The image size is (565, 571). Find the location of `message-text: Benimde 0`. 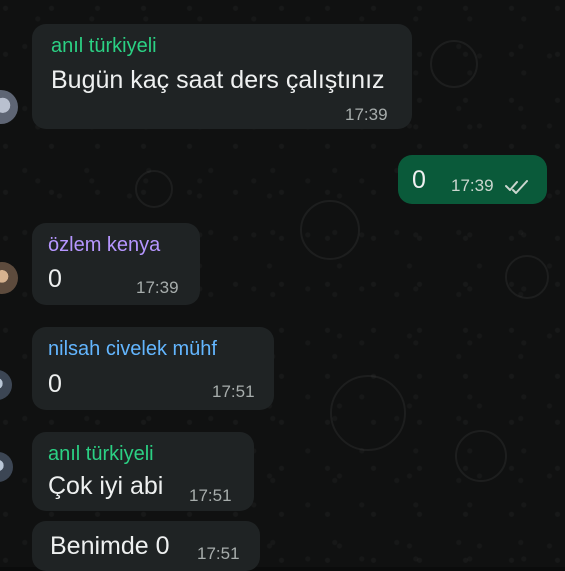

message-text: Benimde 0 is located at coordinates (110, 546).